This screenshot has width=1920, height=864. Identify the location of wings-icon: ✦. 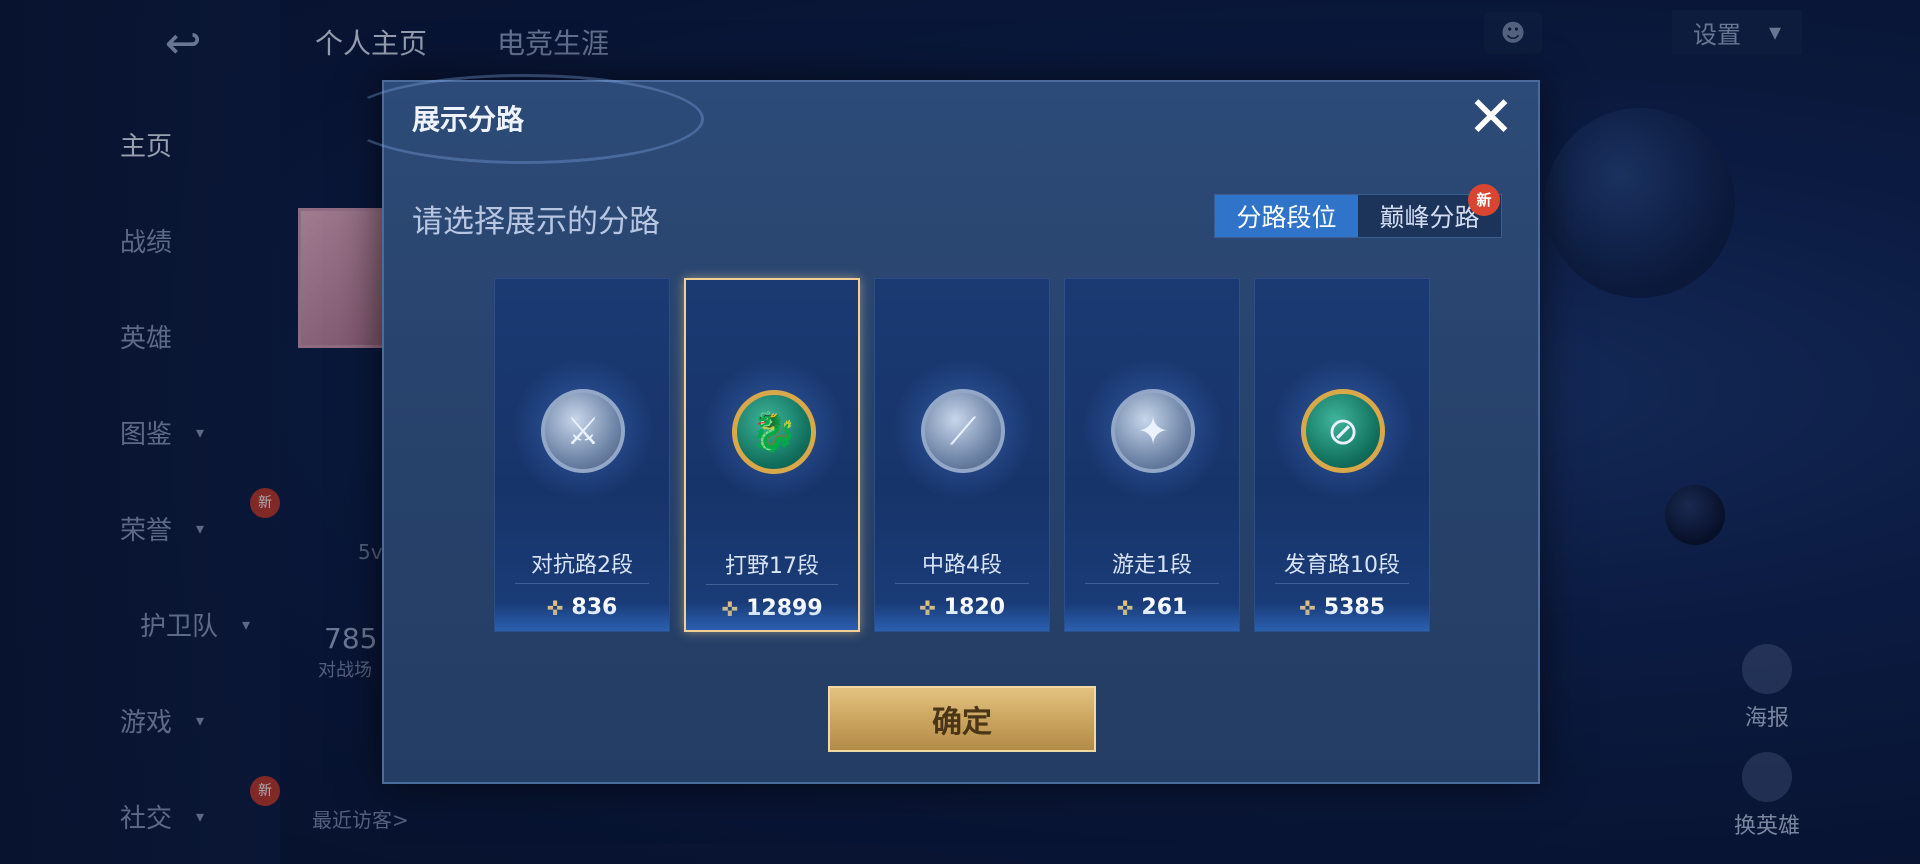
(1153, 431).